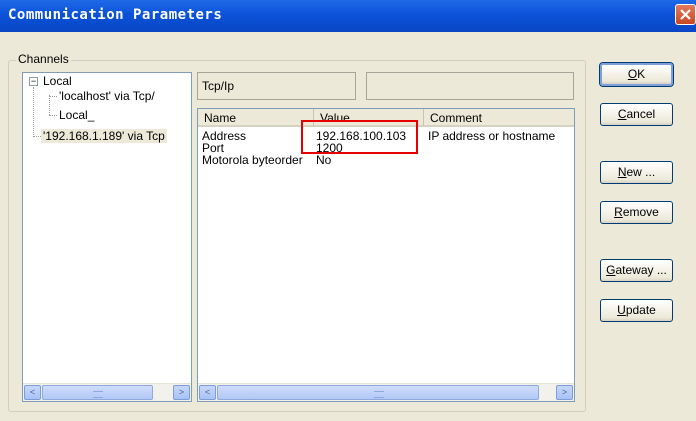 Image resolution: width=696 pixels, height=421 pixels. What do you see at coordinates (276, 86) in the screenshot?
I see `driver-name-field: Tcp/Ip` at bounding box center [276, 86].